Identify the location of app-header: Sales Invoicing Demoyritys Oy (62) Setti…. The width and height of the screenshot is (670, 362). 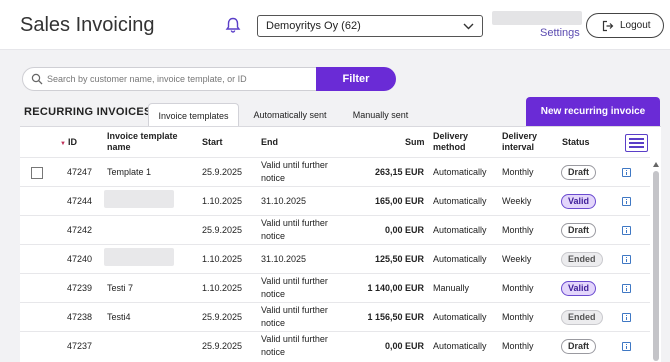
(335, 25).